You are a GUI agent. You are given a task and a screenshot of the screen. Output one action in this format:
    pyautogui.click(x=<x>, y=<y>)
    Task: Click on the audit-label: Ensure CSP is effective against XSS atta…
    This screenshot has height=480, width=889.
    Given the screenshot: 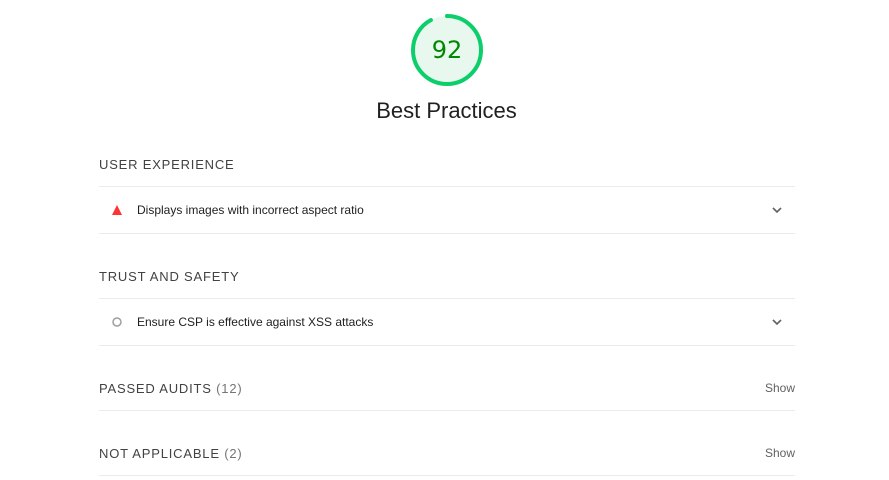 What is the action you would take?
    pyautogui.click(x=255, y=322)
    